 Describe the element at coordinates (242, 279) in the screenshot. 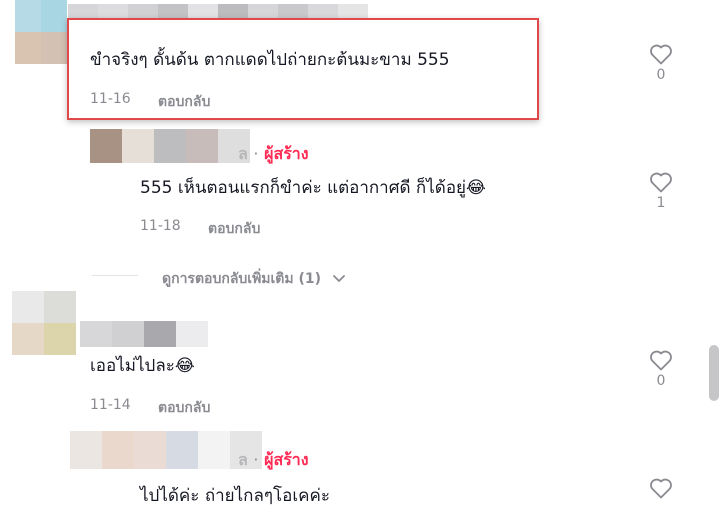

I see `view-more-label: ดูการตอบกลับเพิ่มเติม (1)` at that location.